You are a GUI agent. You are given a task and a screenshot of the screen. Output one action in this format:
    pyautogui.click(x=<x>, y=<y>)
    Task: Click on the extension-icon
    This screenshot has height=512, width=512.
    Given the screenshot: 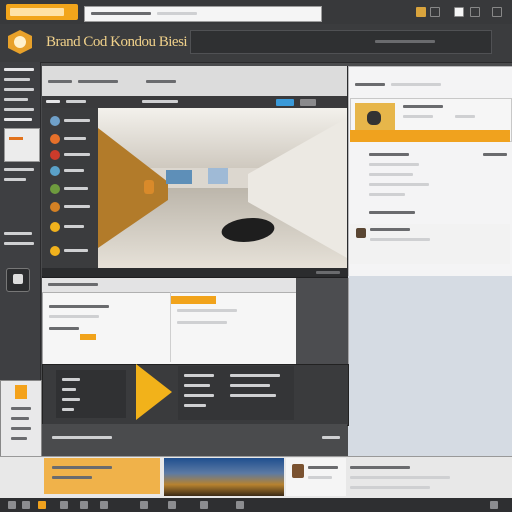 What is the action you would take?
    pyautogui.click(x=421, y=12)
    